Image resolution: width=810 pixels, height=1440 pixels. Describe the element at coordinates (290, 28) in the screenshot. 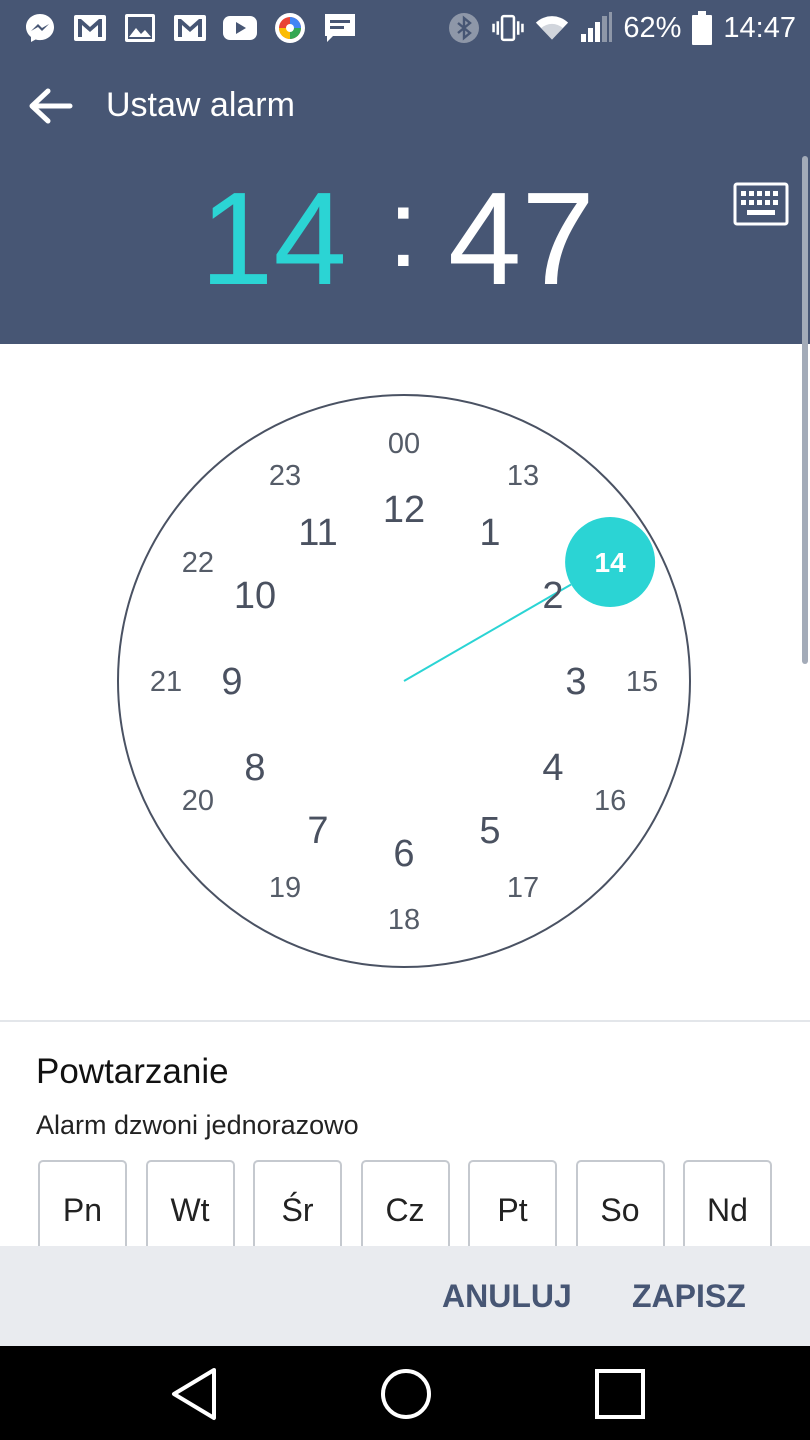

I see `photos-icon` at that location.